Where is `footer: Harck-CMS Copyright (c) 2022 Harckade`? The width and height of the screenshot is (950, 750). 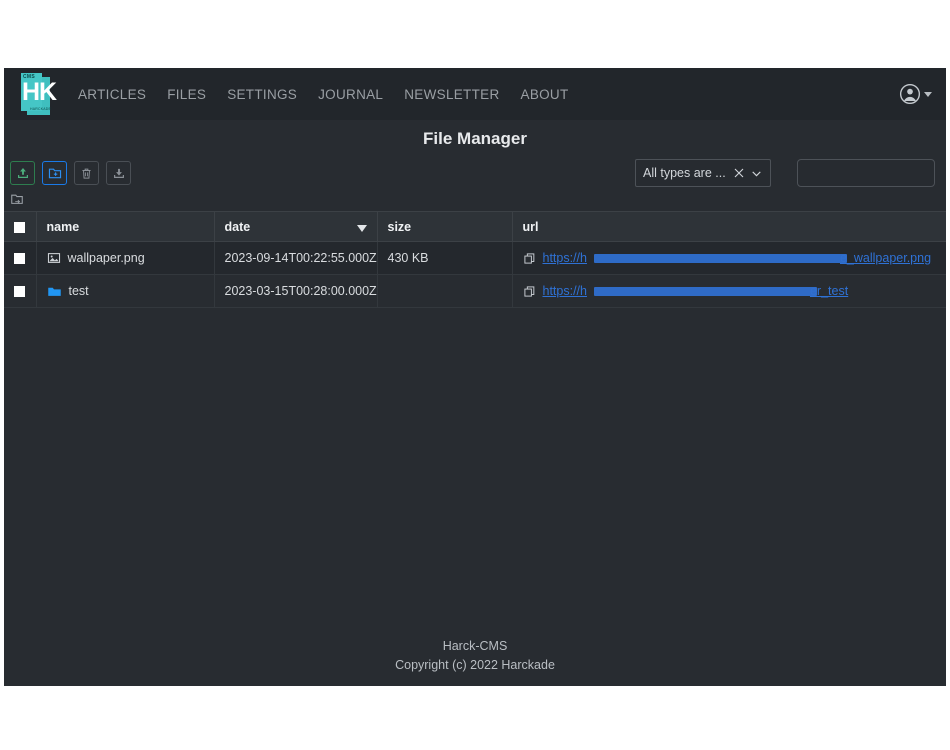
footer: Harck-CMS Copyright (c) 2022 Harckade is located at coordinates (475, 661).